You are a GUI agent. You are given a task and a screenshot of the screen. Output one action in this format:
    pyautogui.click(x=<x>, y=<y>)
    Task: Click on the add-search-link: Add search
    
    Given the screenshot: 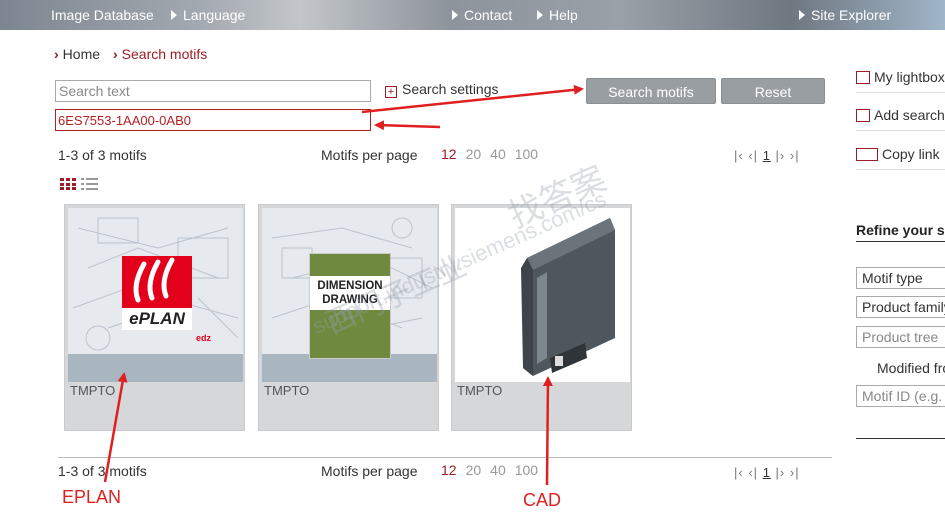 What is the action you would take?
    pyautogui.click(x=900, y=115)
    